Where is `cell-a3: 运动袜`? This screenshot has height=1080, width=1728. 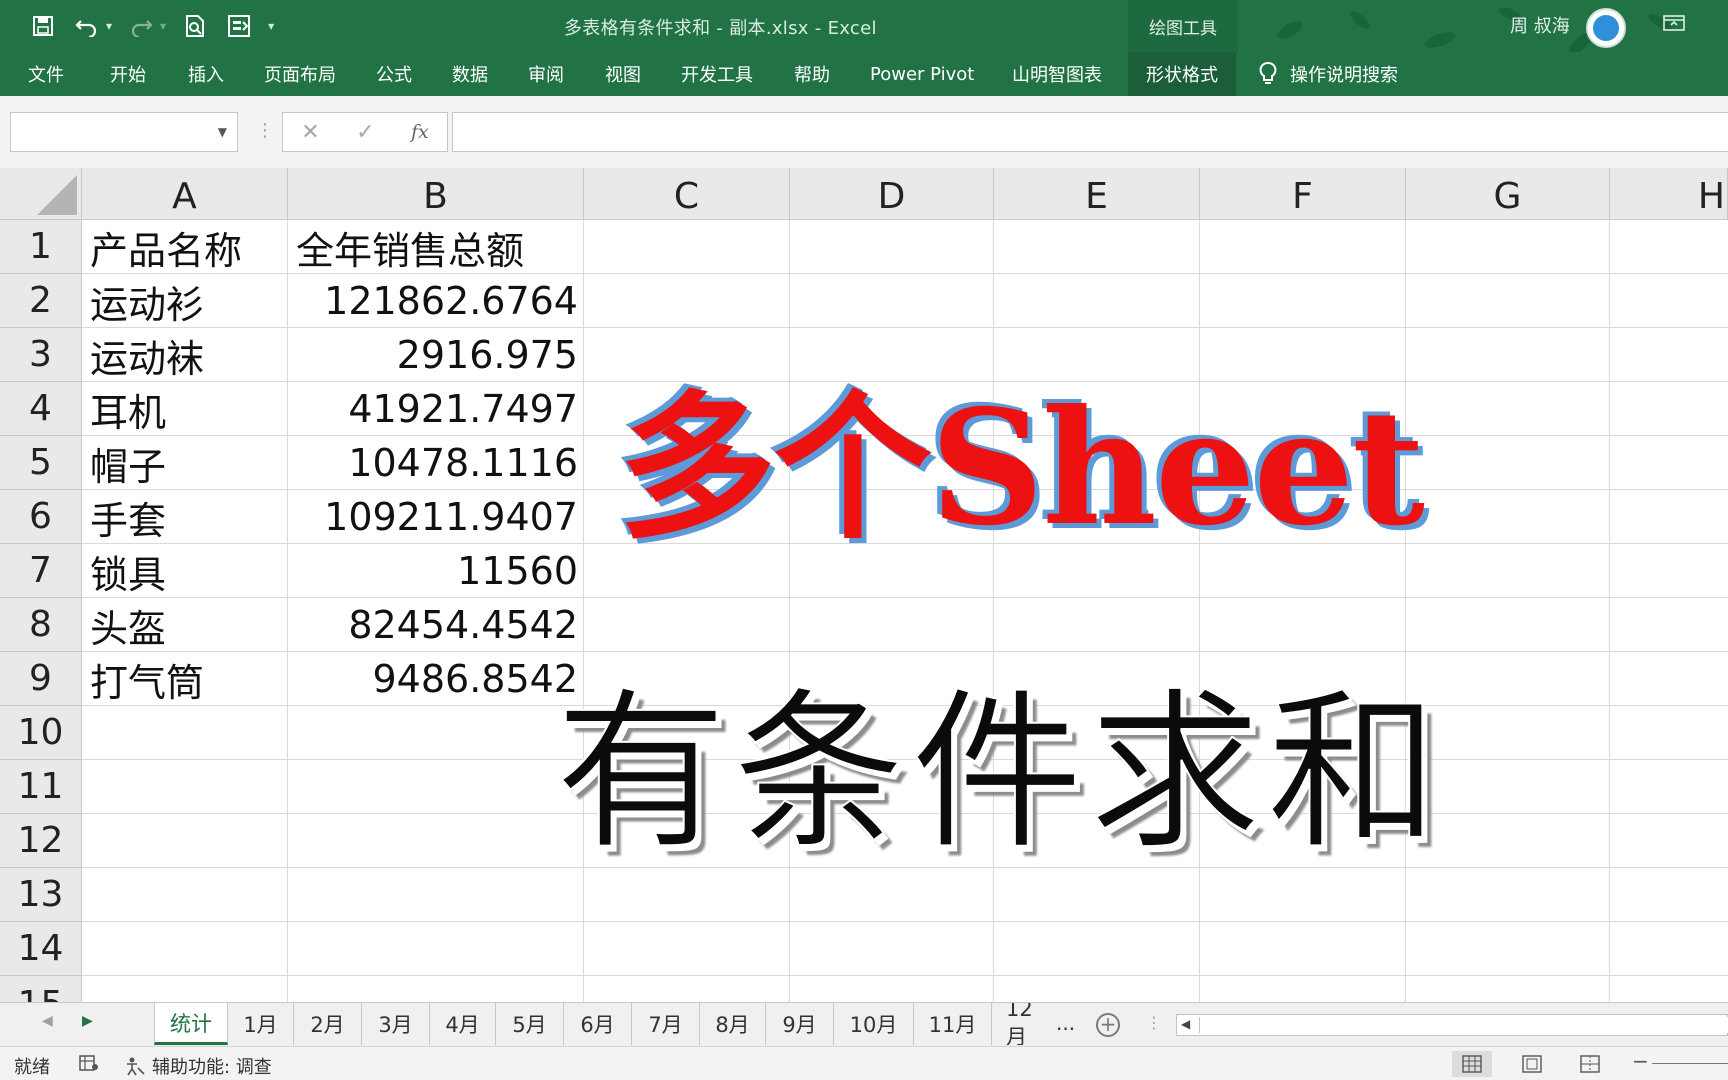
cell-a3: 运动袜 is located at coordinates (185, 355).